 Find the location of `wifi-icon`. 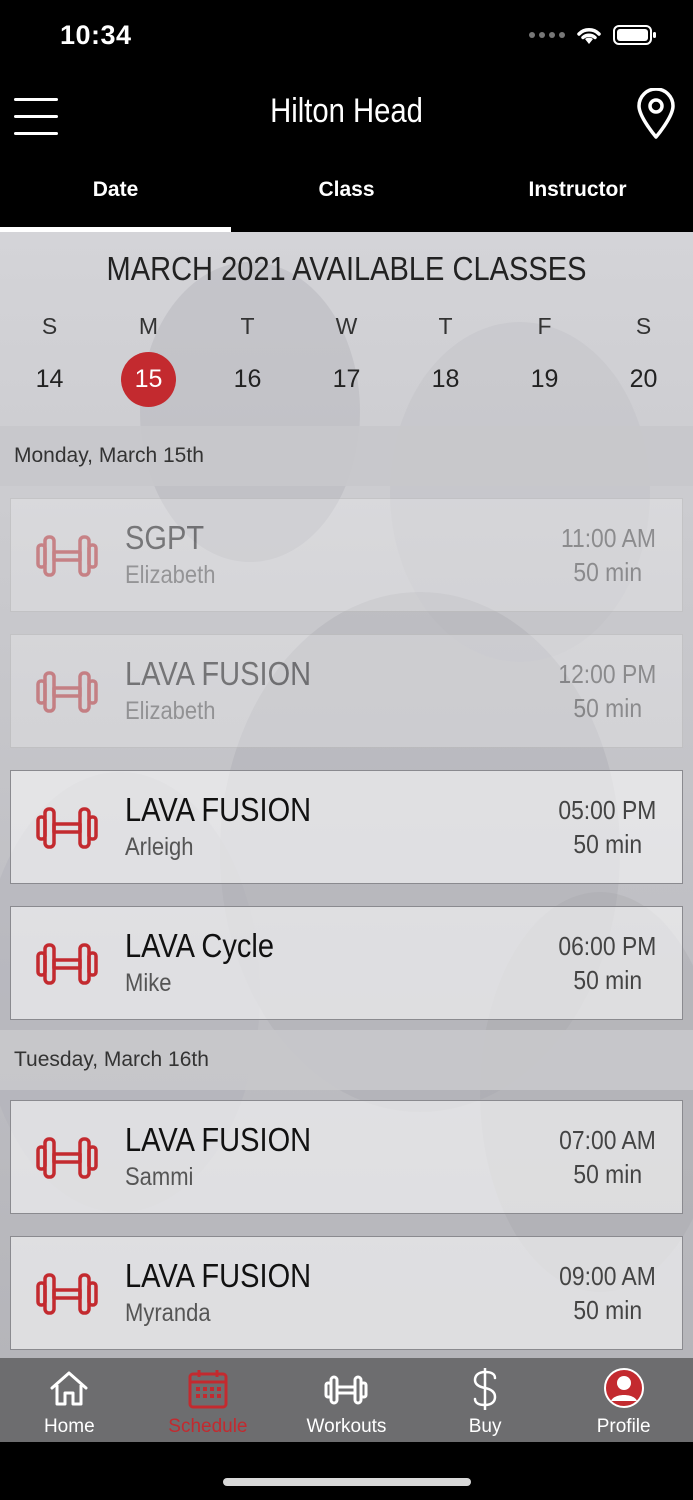

wifi-icon is located at coordinates (589, 36).